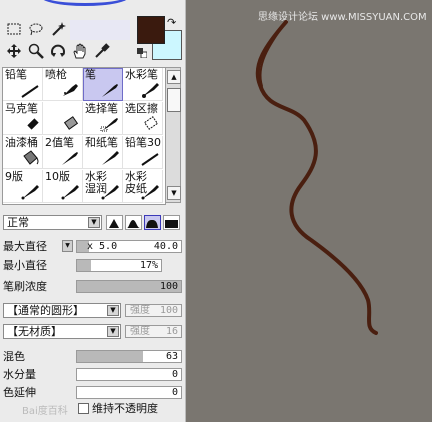 This screenshot has width=432, height=422. Describe the element at coordinates (63, 186) in the screenshot. I see `brush-brush-13: 10版` at that location.